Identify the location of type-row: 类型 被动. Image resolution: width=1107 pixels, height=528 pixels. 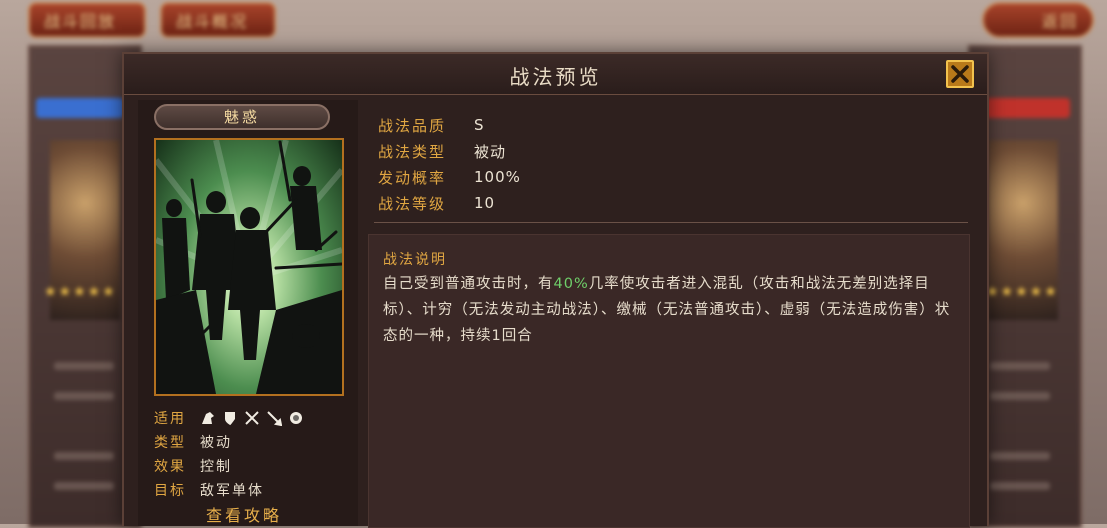
(254, 442).